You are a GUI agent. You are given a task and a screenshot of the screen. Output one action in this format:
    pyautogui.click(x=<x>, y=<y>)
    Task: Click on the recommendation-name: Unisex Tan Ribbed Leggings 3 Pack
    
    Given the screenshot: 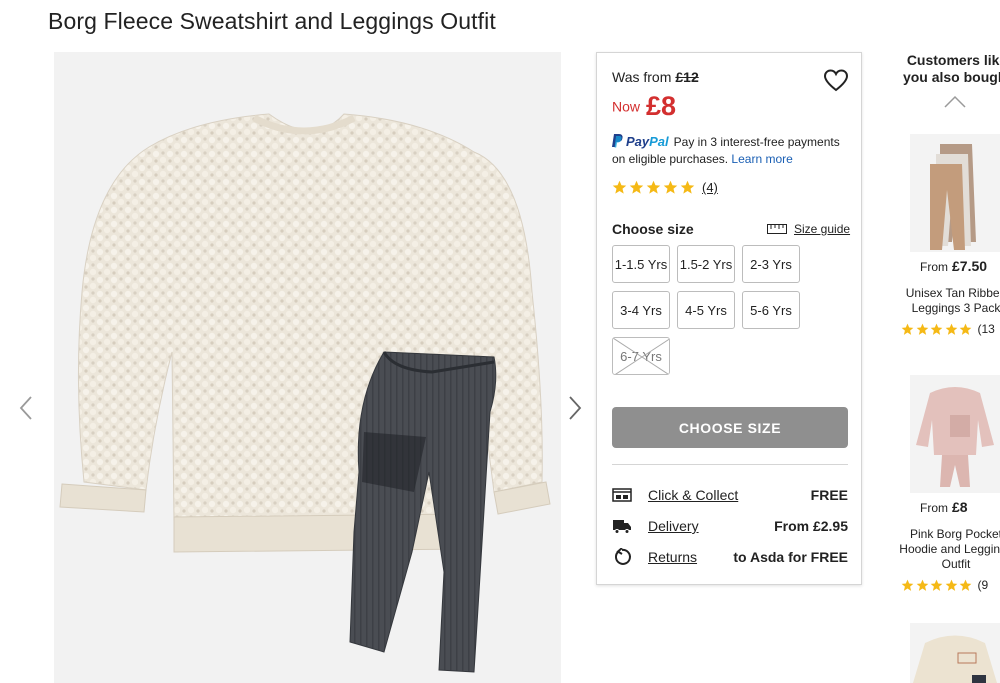 What is the action you would take?
    pyautogui.click(x=948, y=301)
    